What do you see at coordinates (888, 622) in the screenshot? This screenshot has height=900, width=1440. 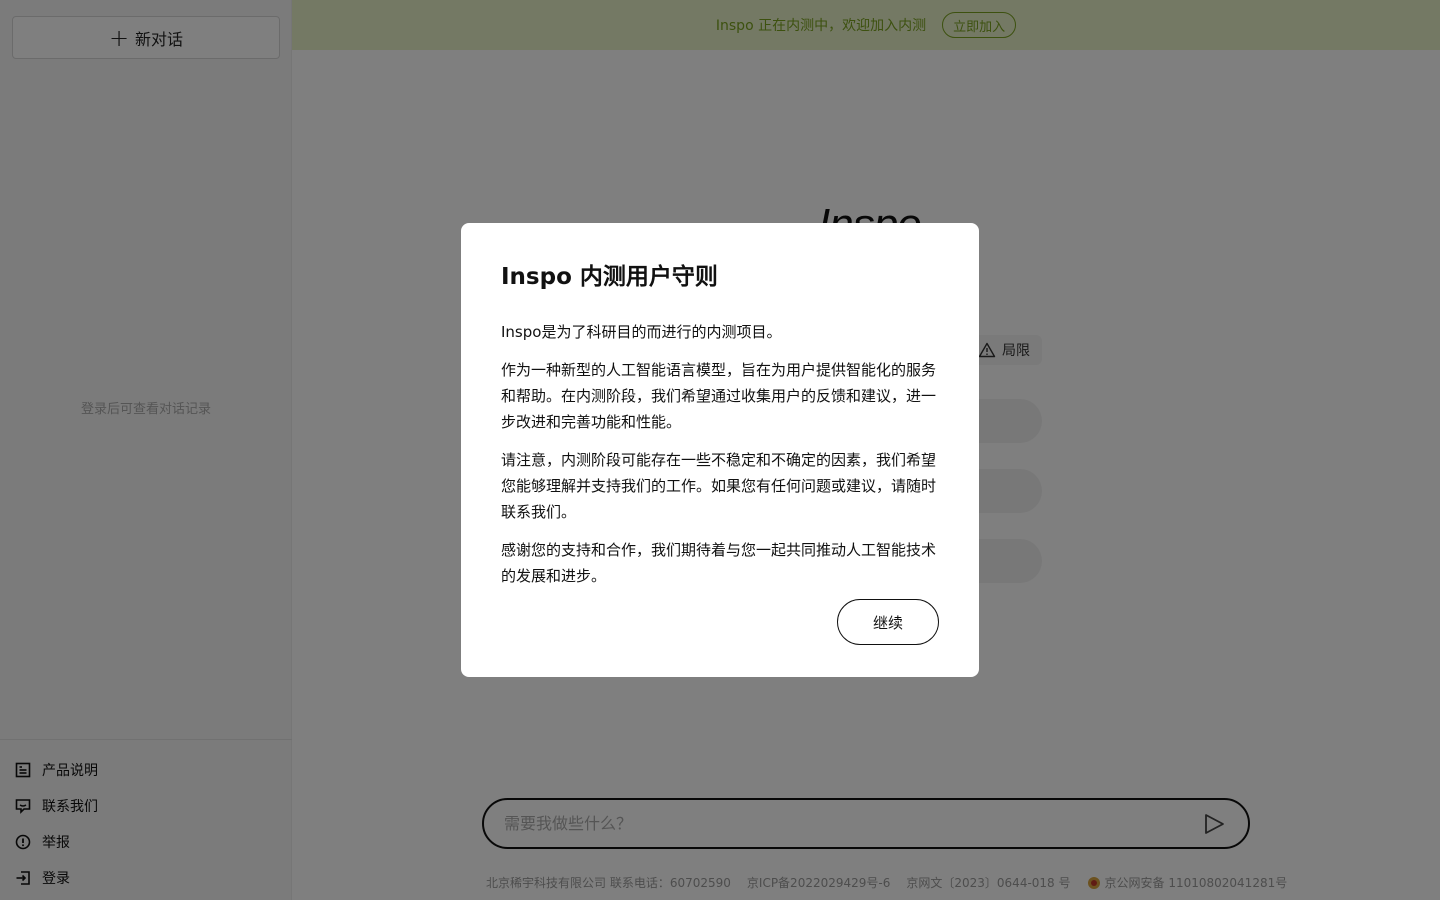 I see `continue-button: 继续` at bounding box center [888, 622].